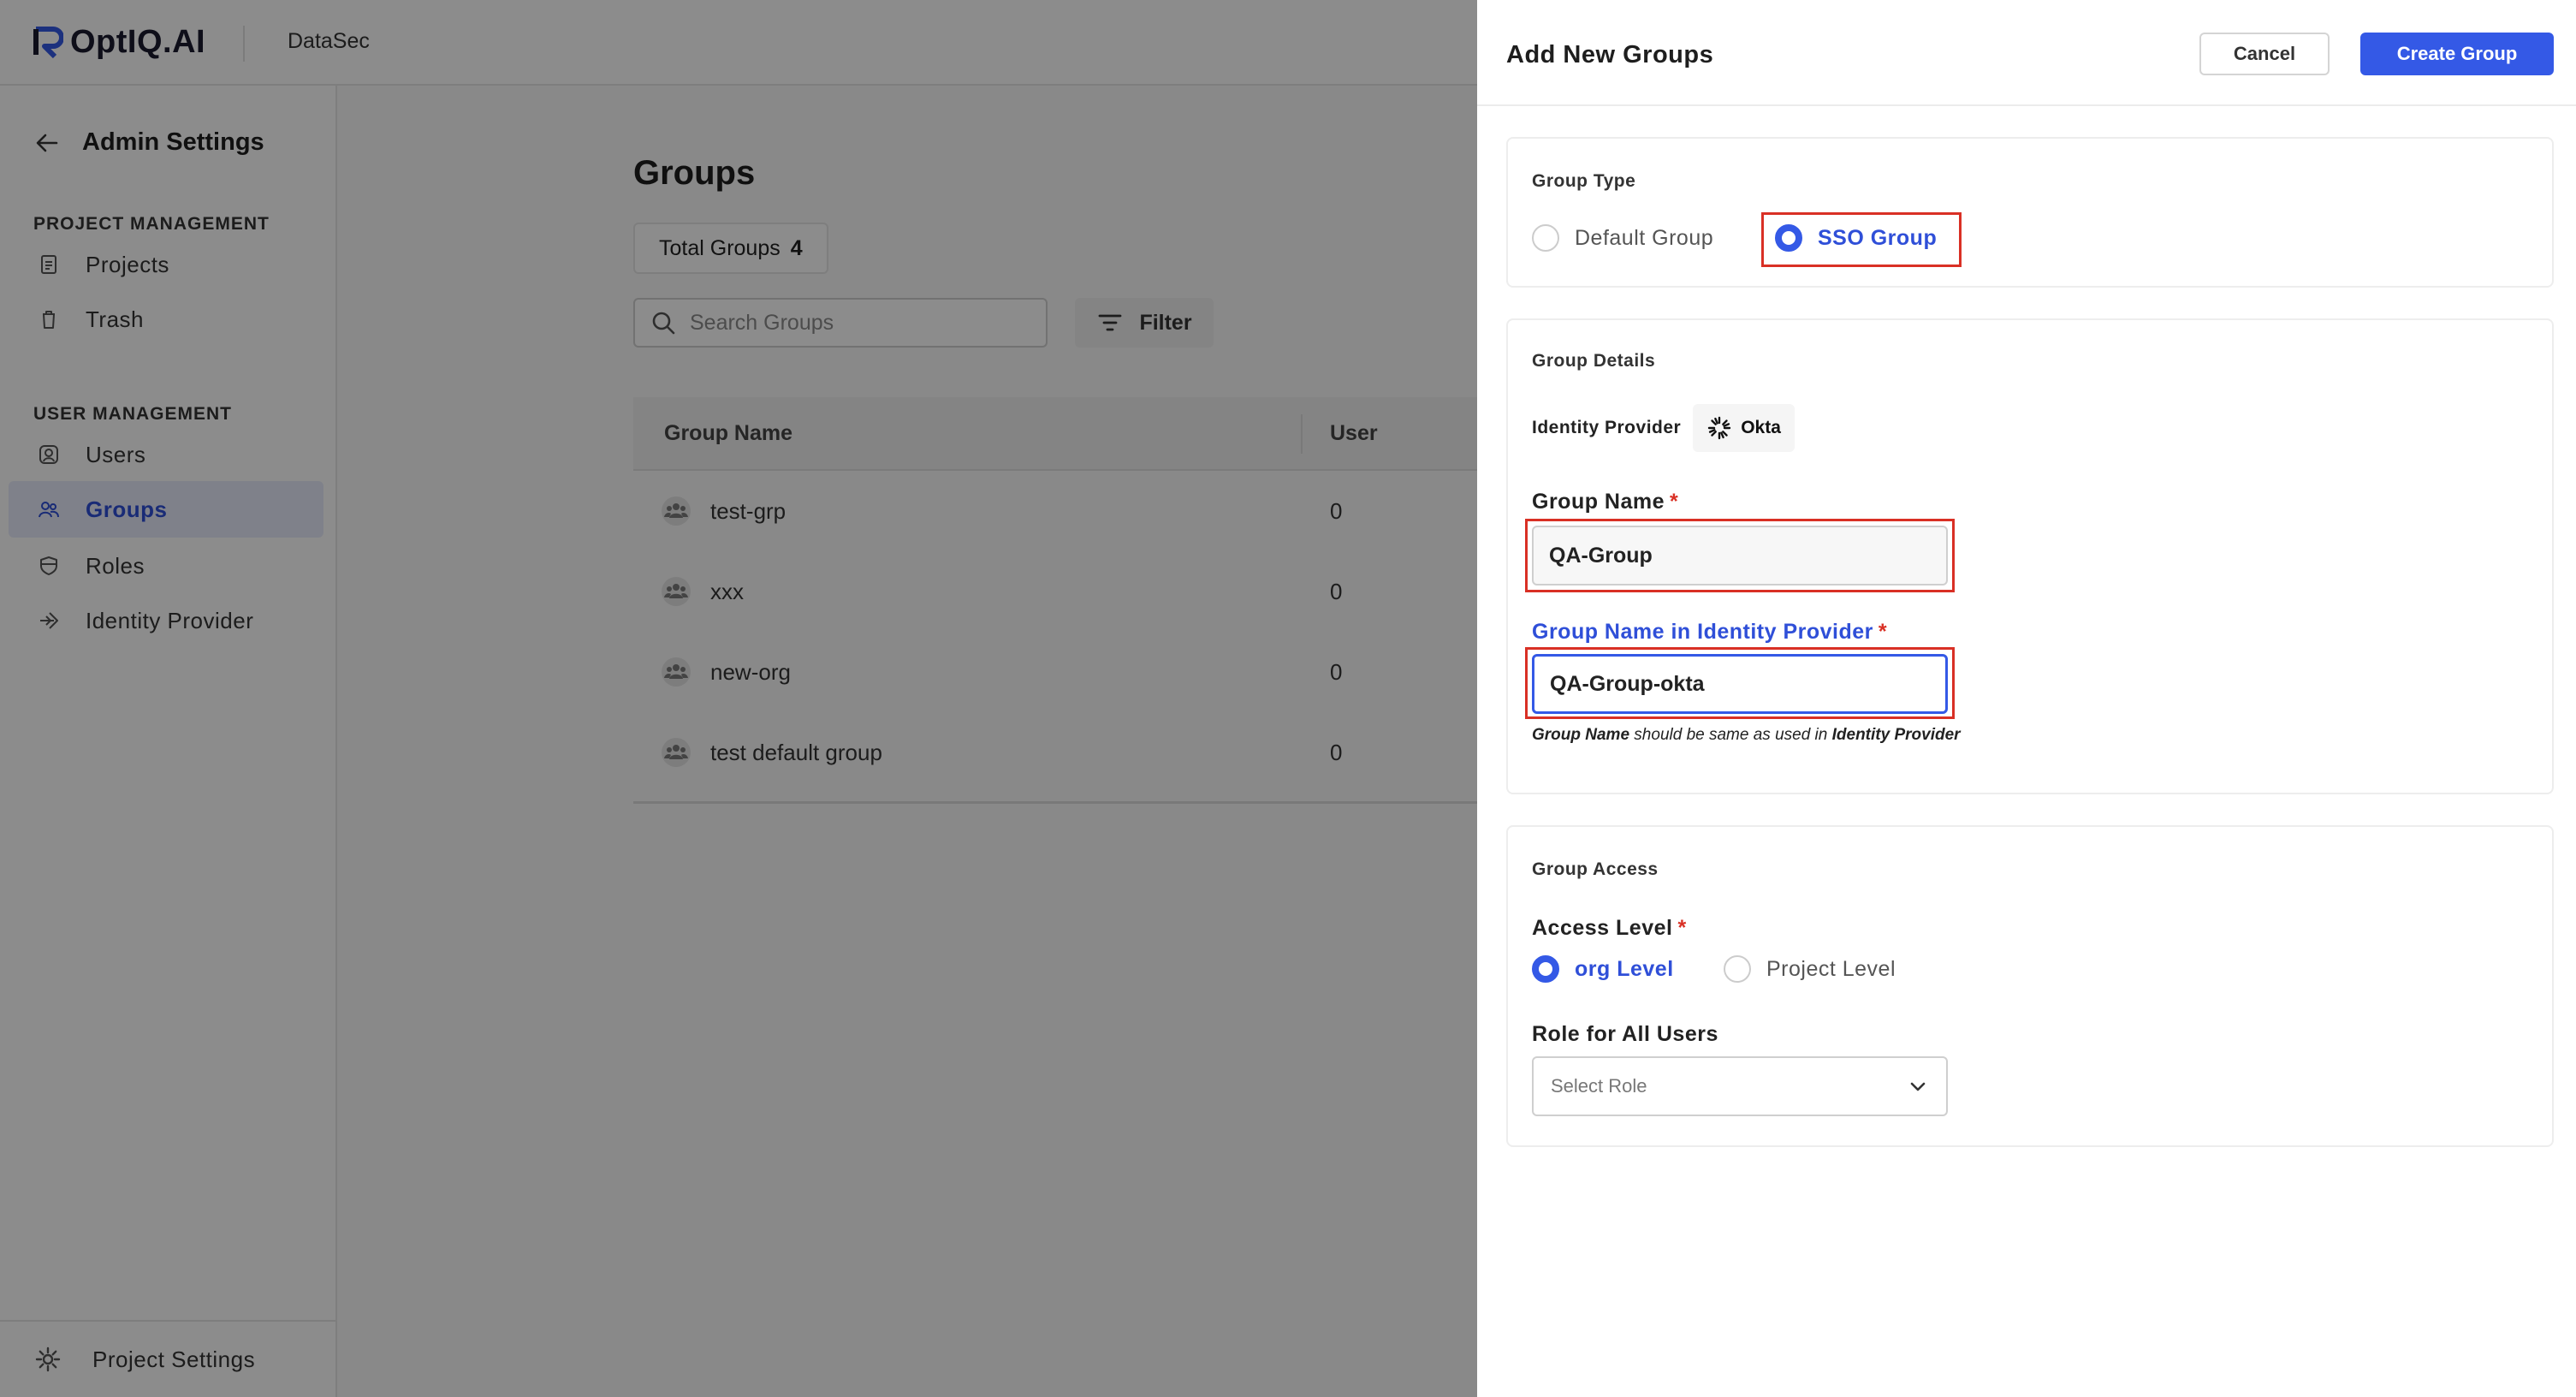 The height and width of the screenshot is (1397, 2576). Describe the element at coordinates (1594, 361) in the screenshot. I see `group-details-label: Group Details` at that location.